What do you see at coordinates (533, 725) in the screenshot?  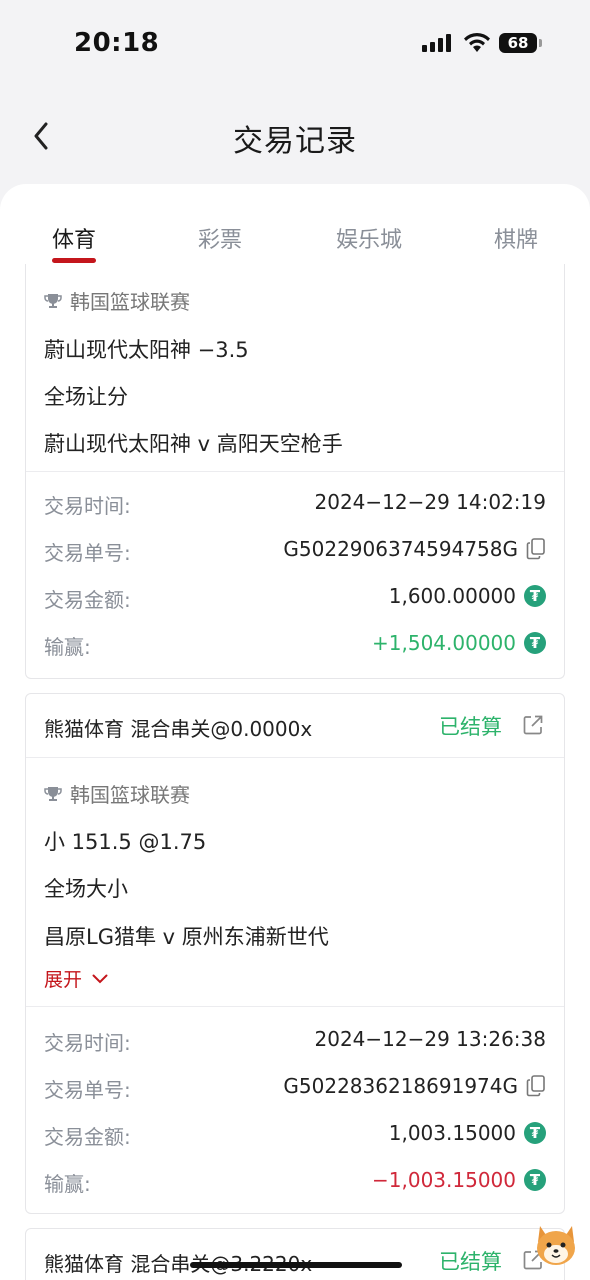 I see `external-link-icon` at bounding box center [533, 725].